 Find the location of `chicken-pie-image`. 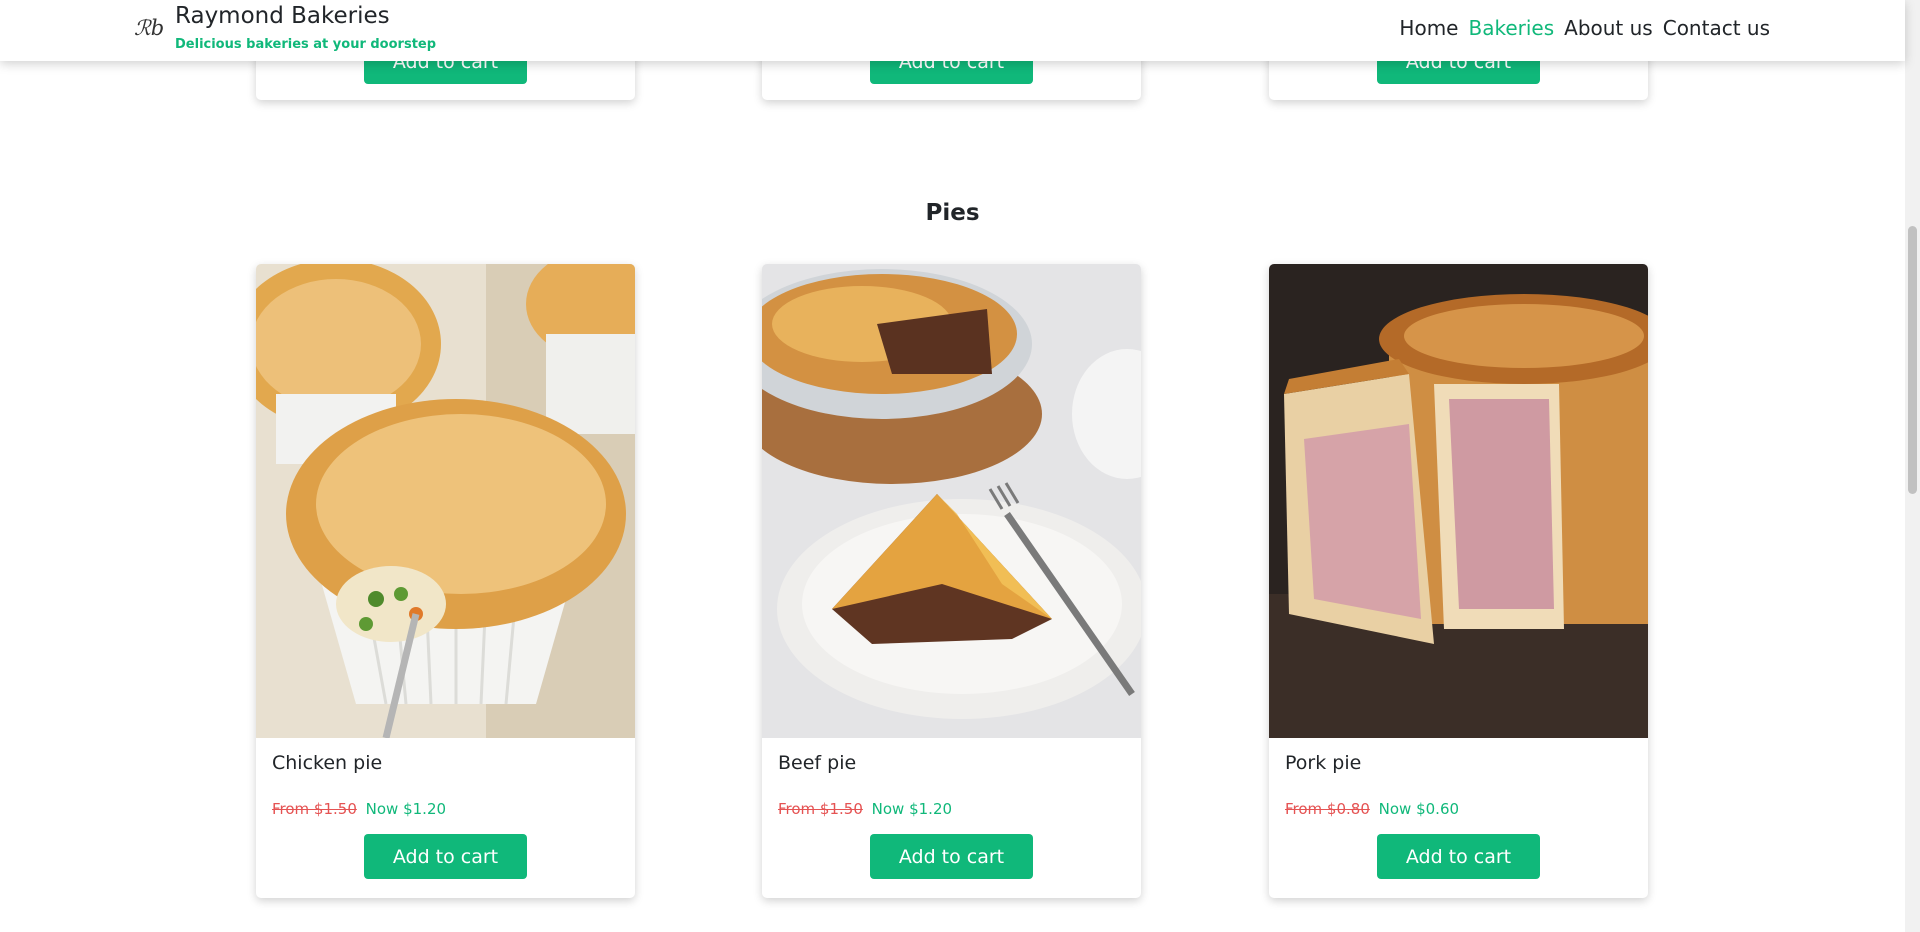

chicken-pie-image is located at coordinates (445, 501).